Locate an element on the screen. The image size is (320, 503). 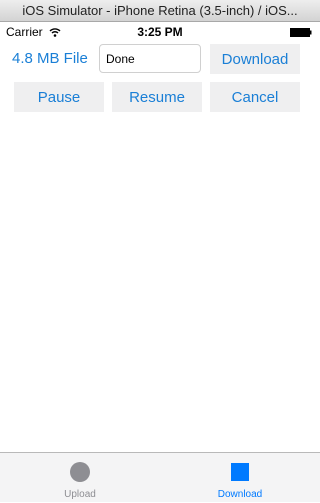
status-time: 3:25 PM is located at coordinates (160, 32).